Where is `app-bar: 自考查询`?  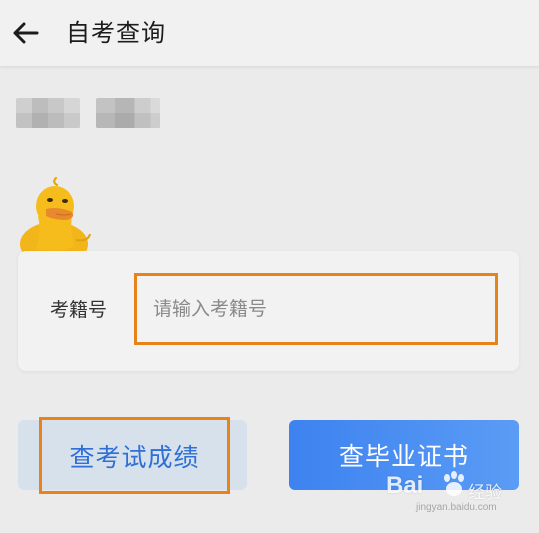
app-bar: 自考查询 is located at coordinates (269, 33).